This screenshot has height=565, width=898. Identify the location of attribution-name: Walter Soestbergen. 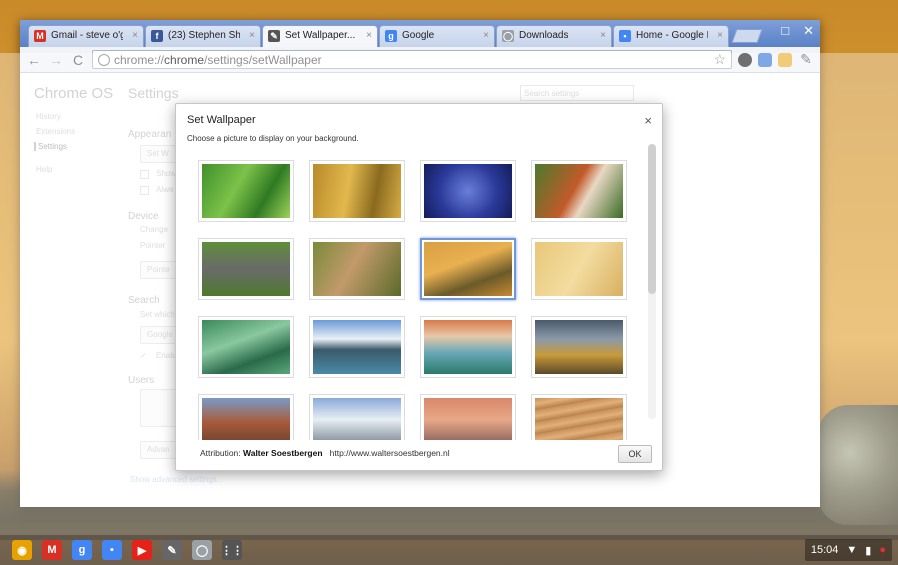
(283, 453).